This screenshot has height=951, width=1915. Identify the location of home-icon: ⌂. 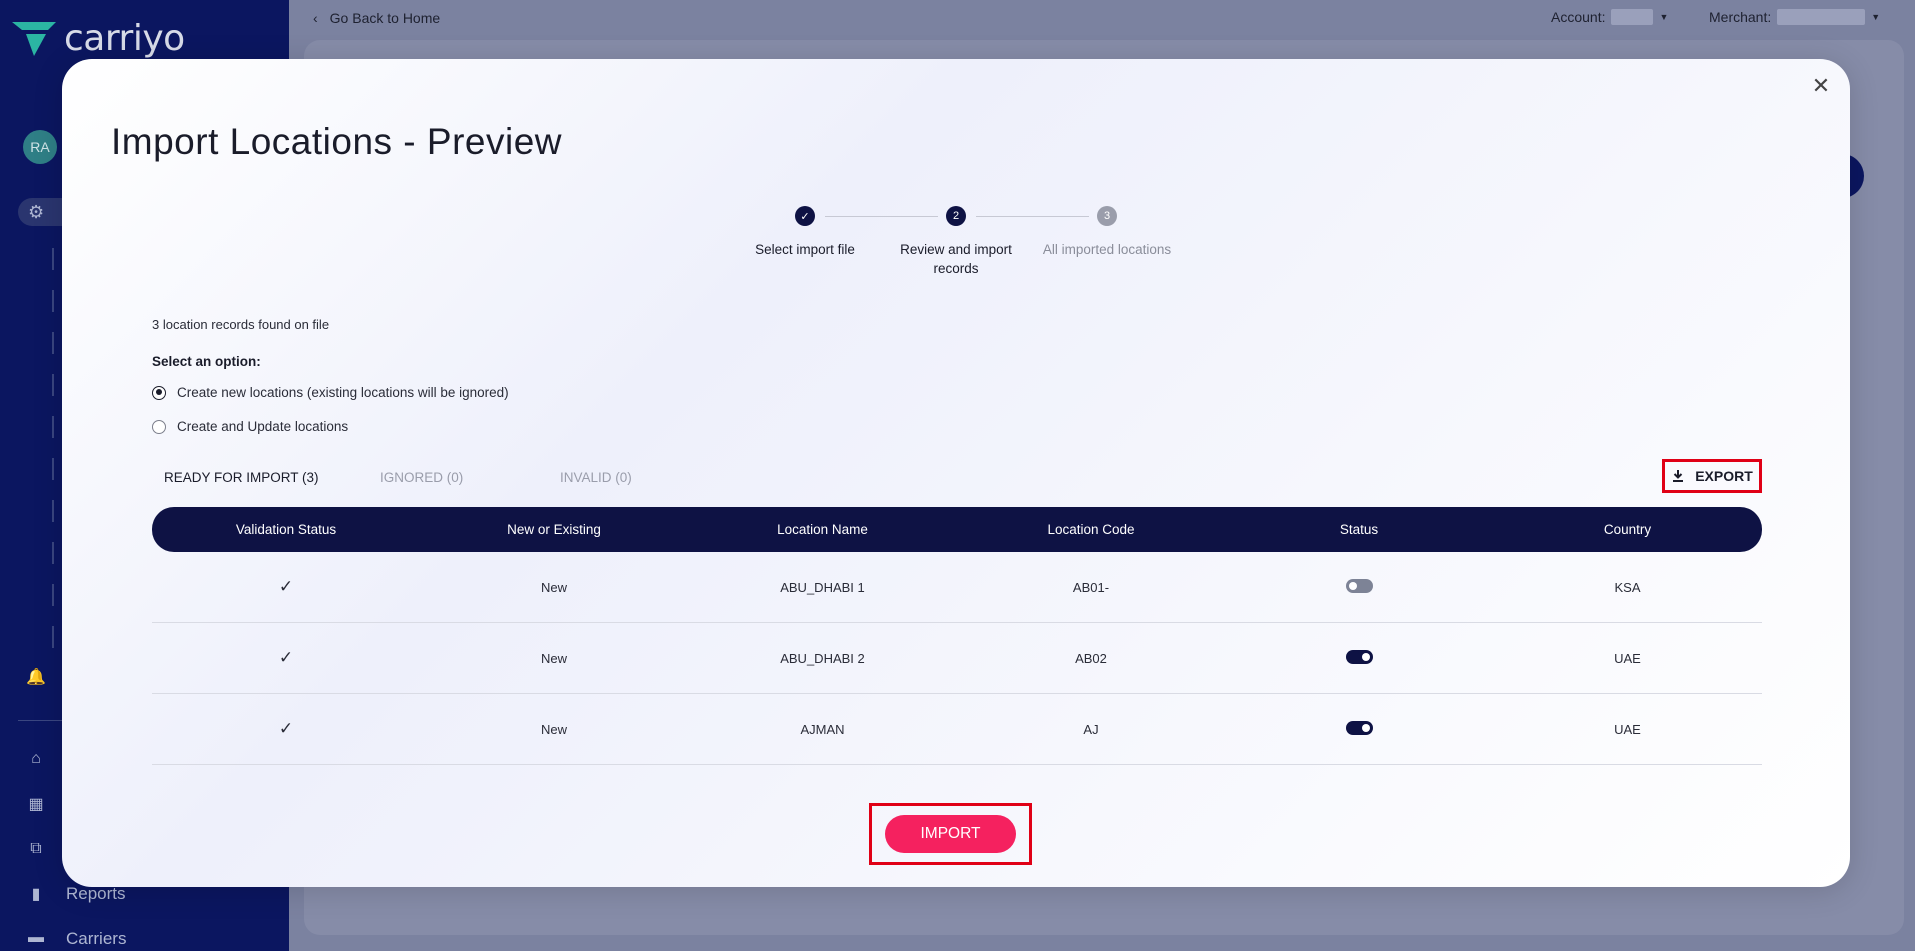
(36, 759).